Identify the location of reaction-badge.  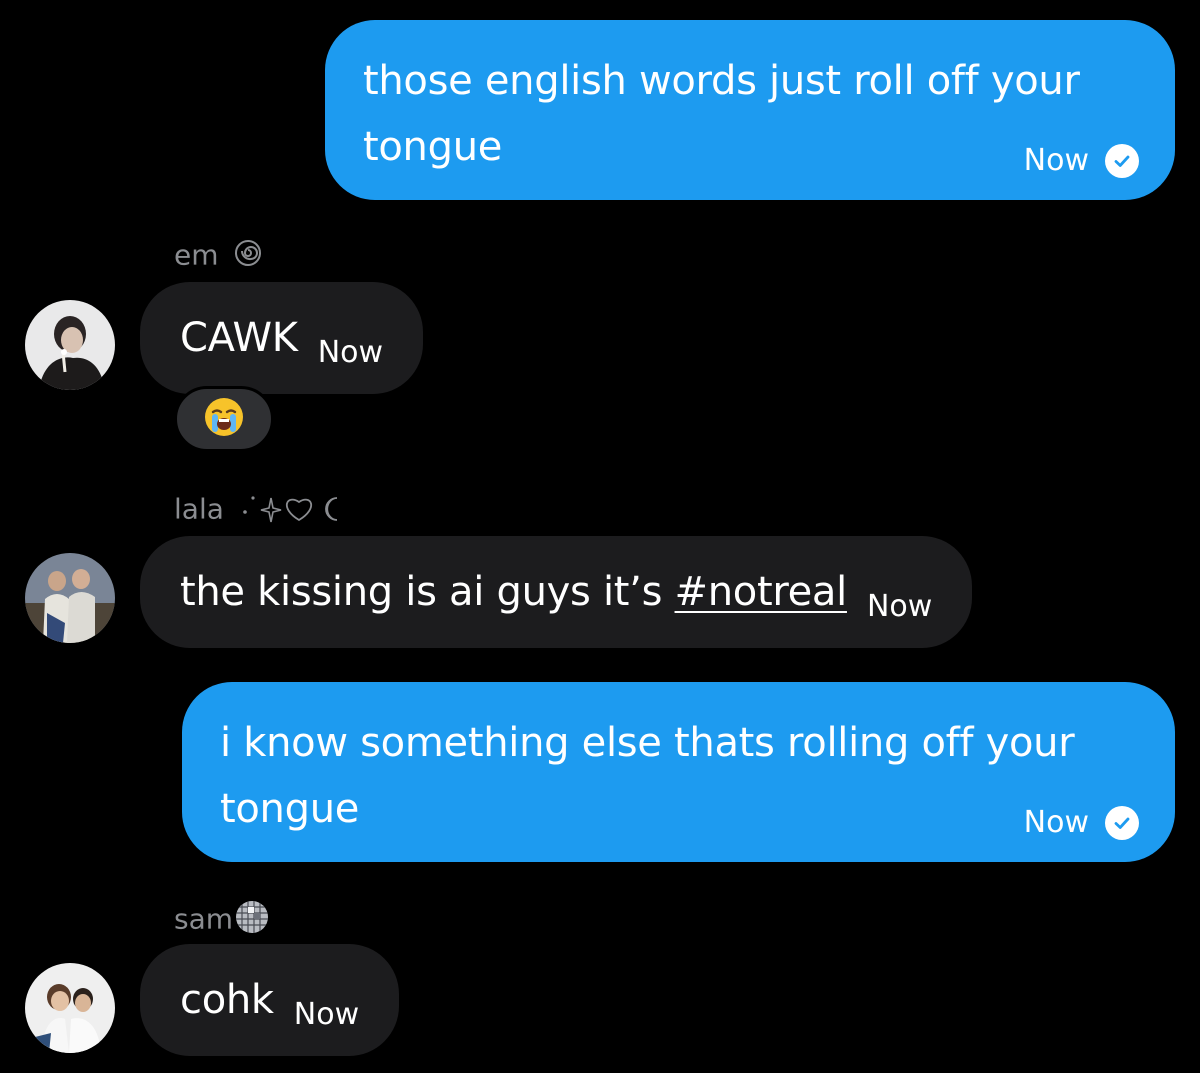
(224, 419).